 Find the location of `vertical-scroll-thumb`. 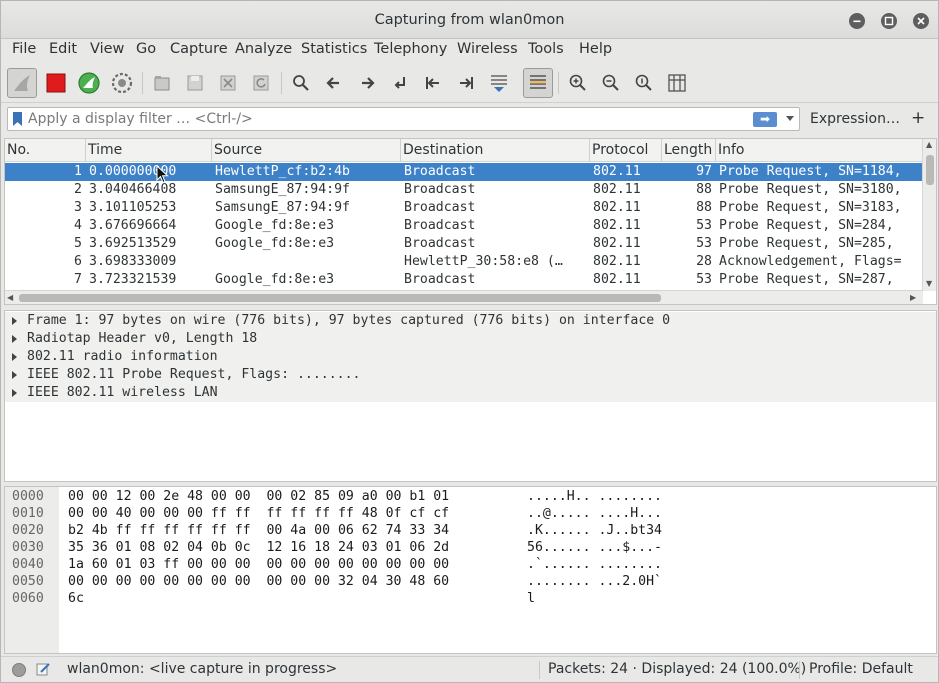

vertical-scroll-thumb is located at coordinates (930, 170).